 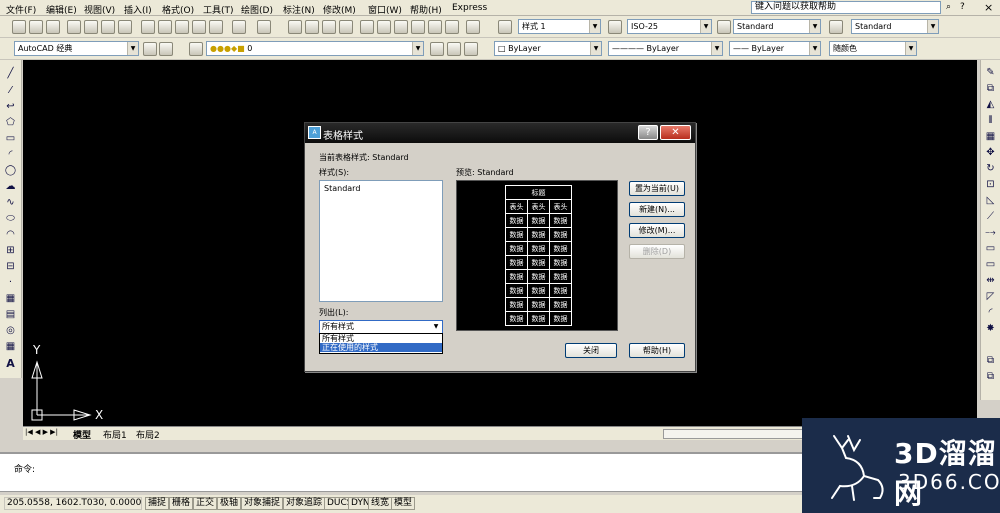 I want to click on help-book-icon, so click(x=473, y=27).